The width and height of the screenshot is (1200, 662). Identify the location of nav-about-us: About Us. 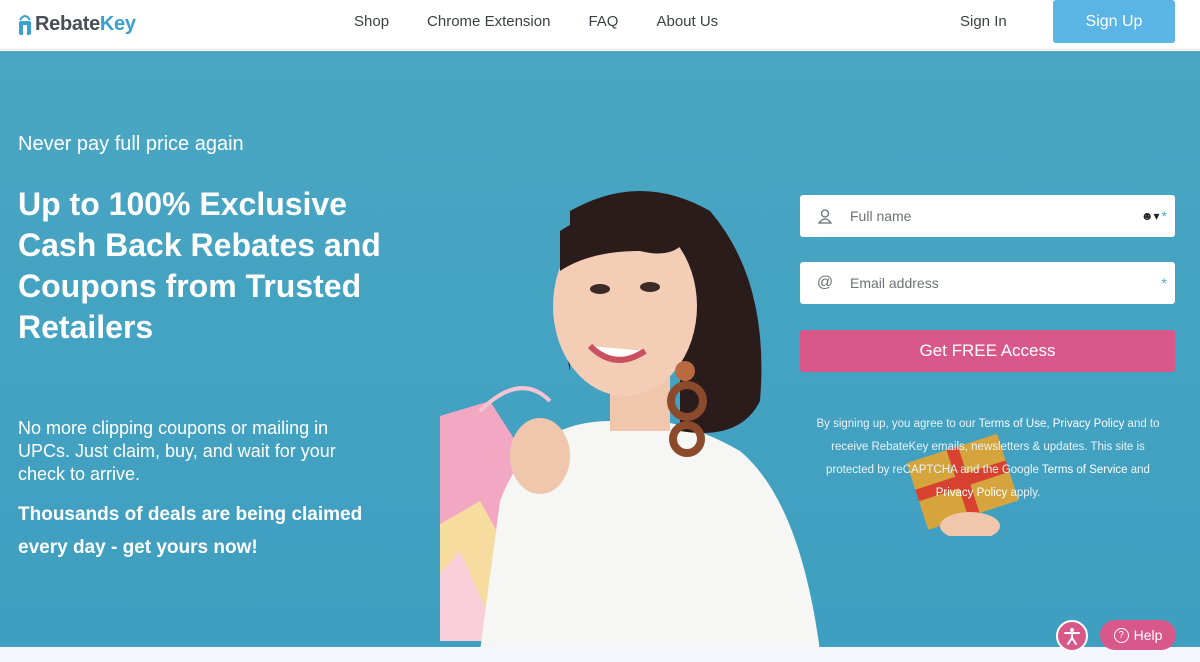
(687, 22).